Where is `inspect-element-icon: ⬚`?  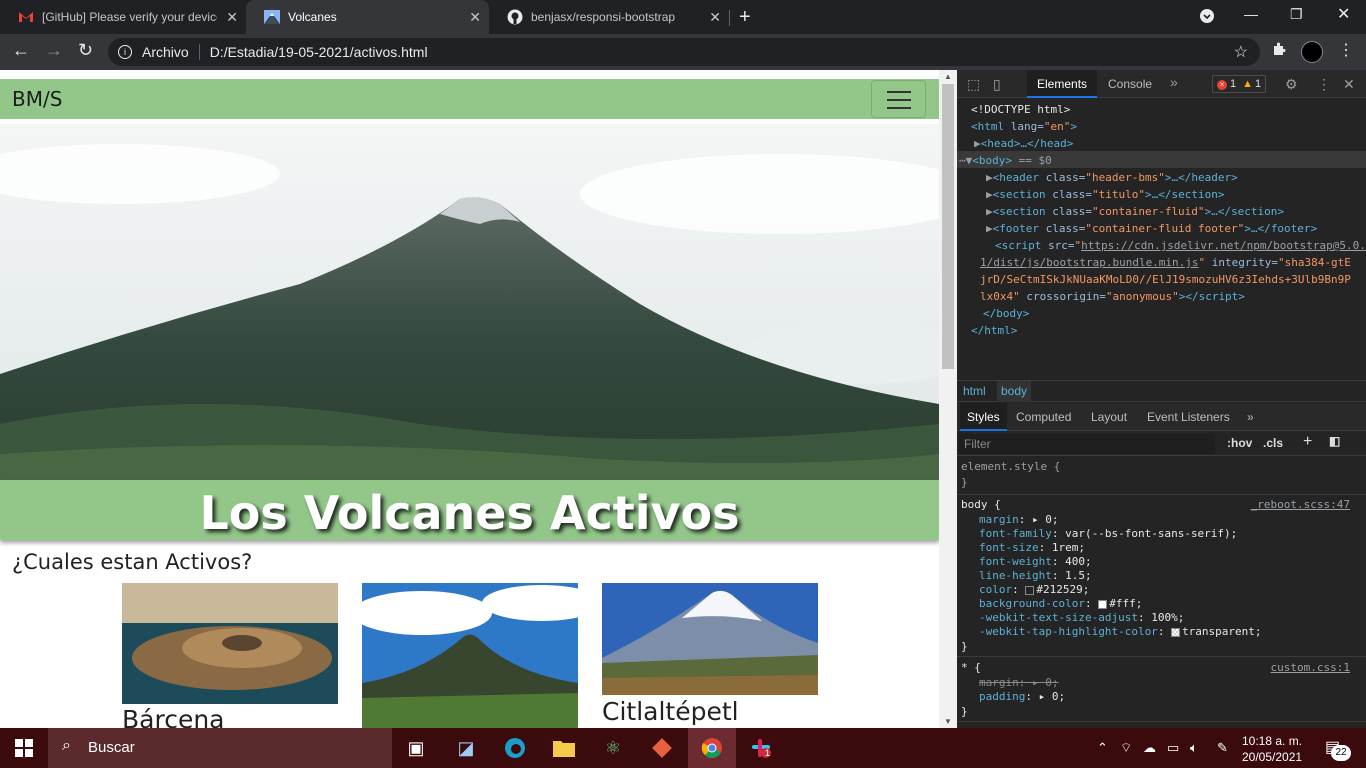 inspect-element-icon: ⬚ is located at coordinates (973, 84).